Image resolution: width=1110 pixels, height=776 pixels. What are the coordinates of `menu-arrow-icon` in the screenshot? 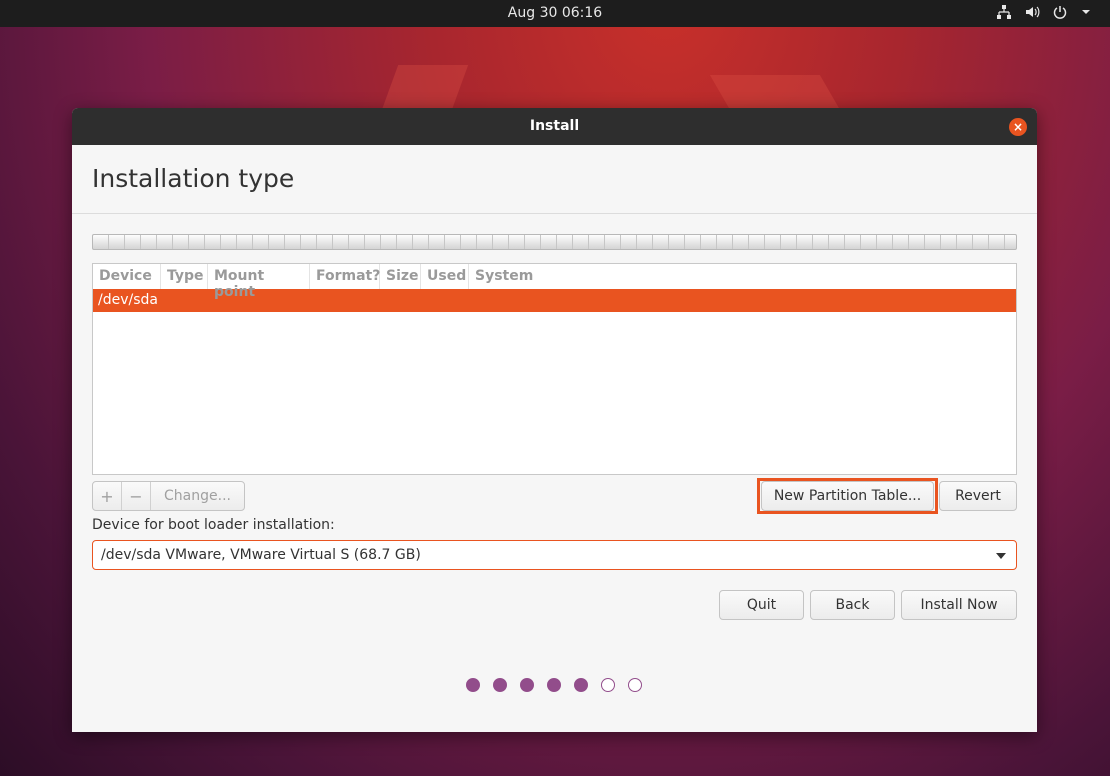 It's located at (1088, 12).